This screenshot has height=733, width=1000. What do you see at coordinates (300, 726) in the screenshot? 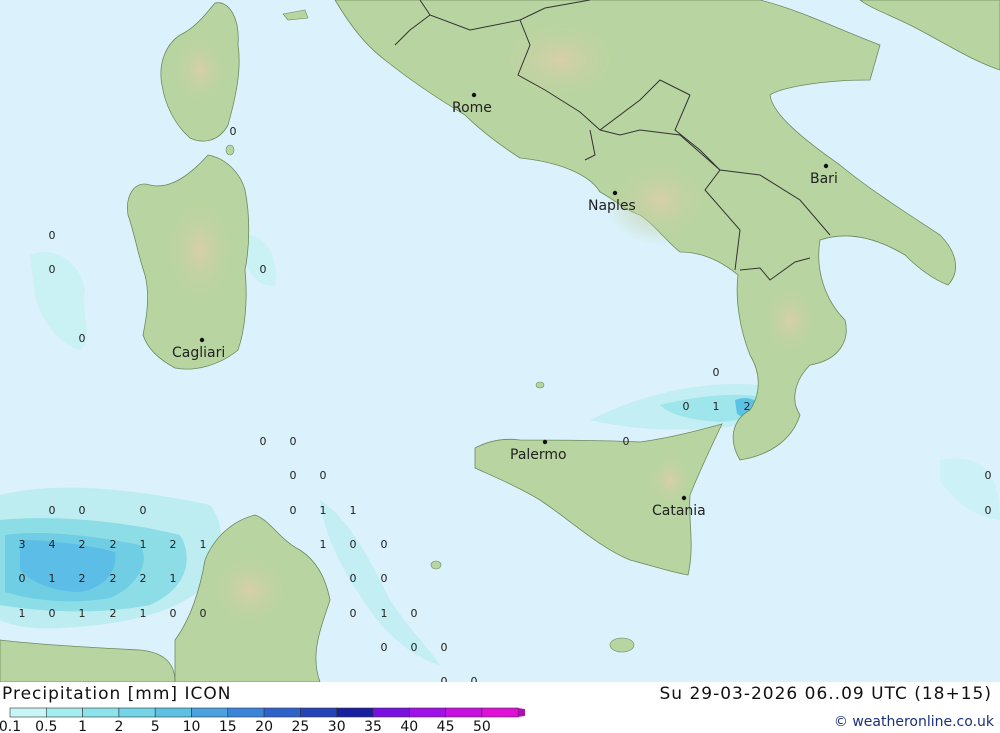
I see `legend-tick-label: 25` at bounding box center [300, 726].